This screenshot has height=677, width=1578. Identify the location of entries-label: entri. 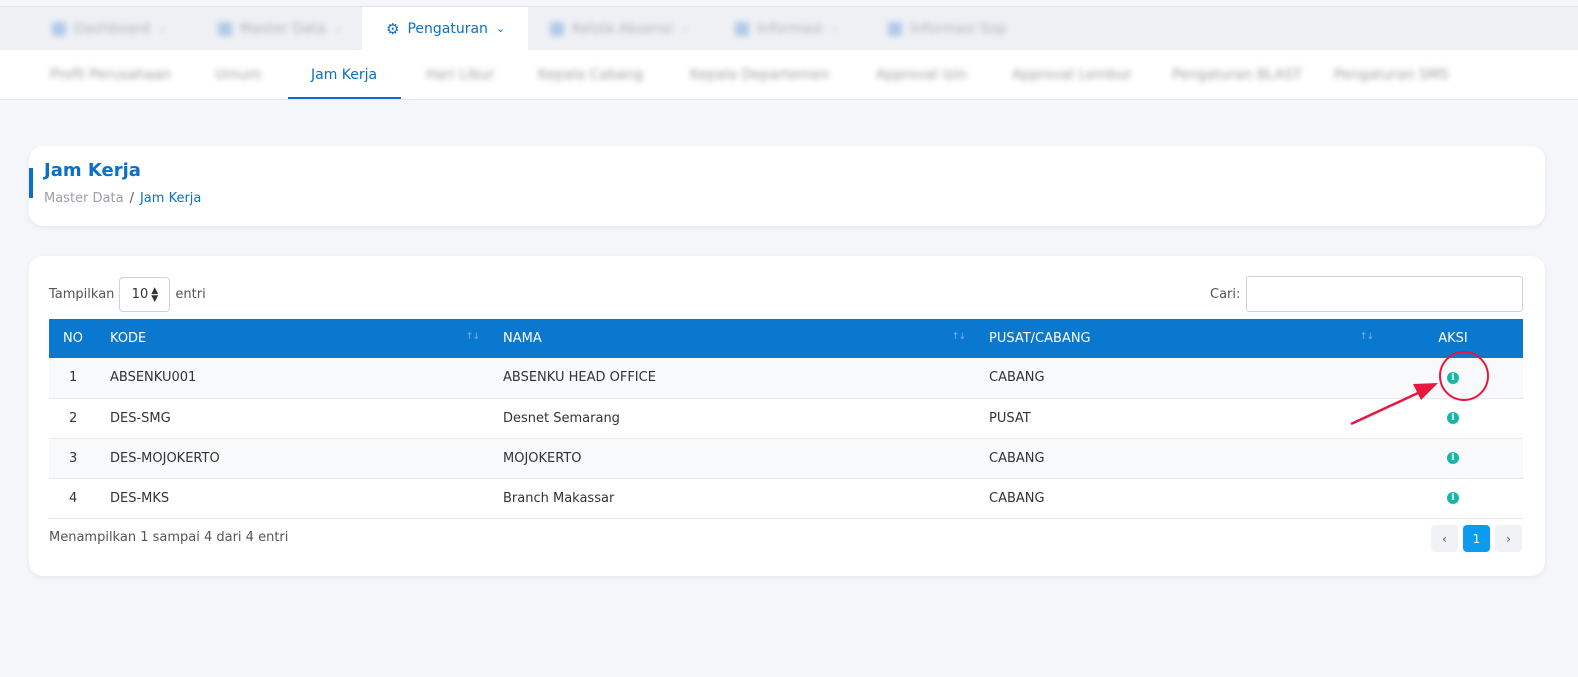
(190, 294).